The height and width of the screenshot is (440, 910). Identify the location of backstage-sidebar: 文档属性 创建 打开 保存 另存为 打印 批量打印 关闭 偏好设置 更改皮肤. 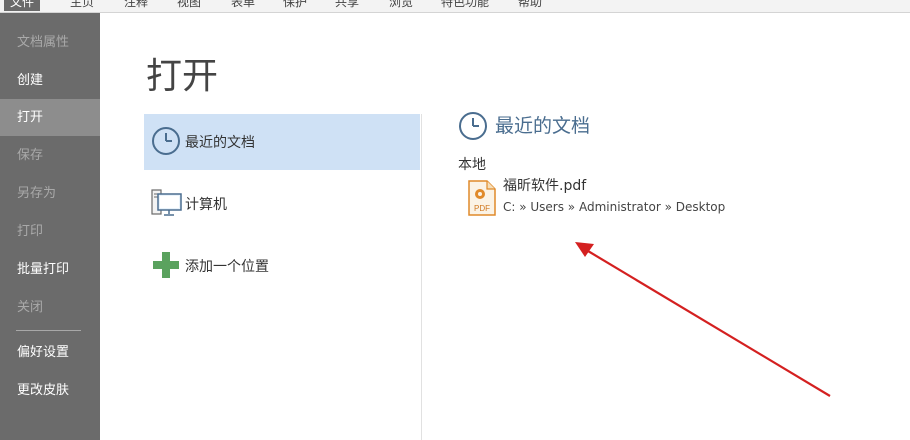
(50, 226).